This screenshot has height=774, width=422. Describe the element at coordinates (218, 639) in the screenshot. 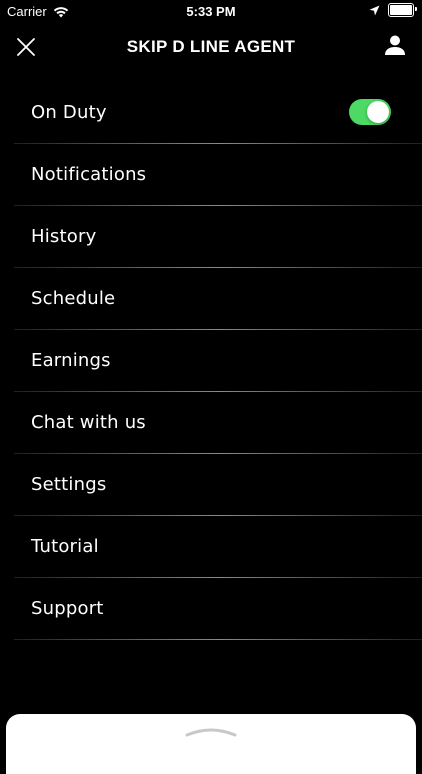

I see `divider` at that location.